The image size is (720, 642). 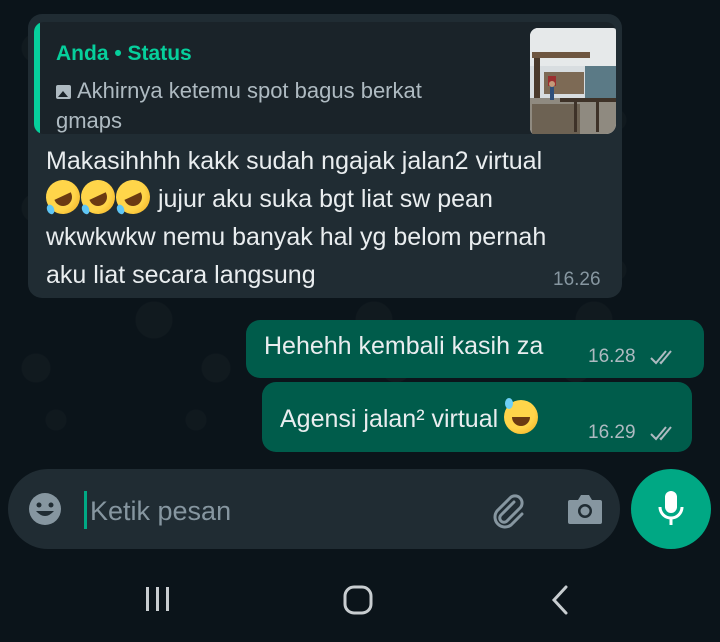 What do you see at coordinates (585, 509) in the screenshot?
I see `camera-icon` at bounding box center [585, 509].